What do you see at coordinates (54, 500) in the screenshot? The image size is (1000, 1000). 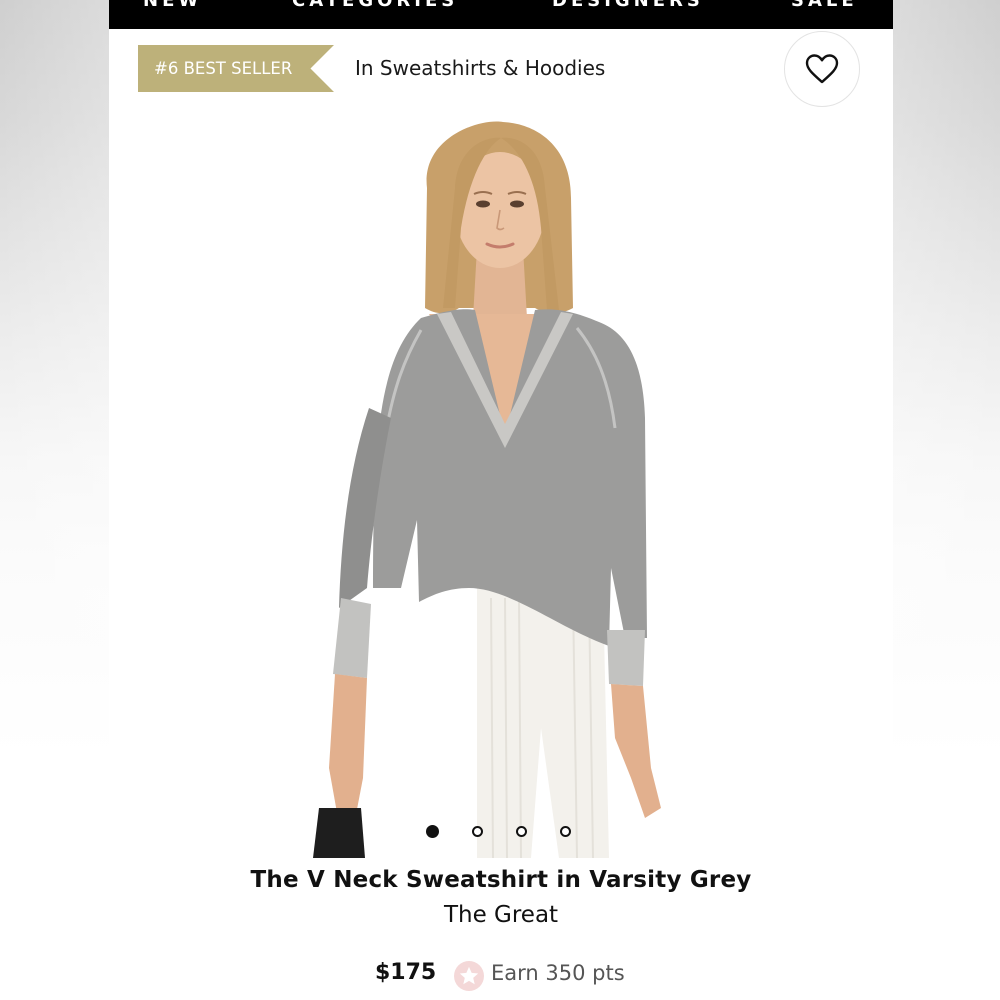 I see `backdrop-left` at bounding box center [54, 500].